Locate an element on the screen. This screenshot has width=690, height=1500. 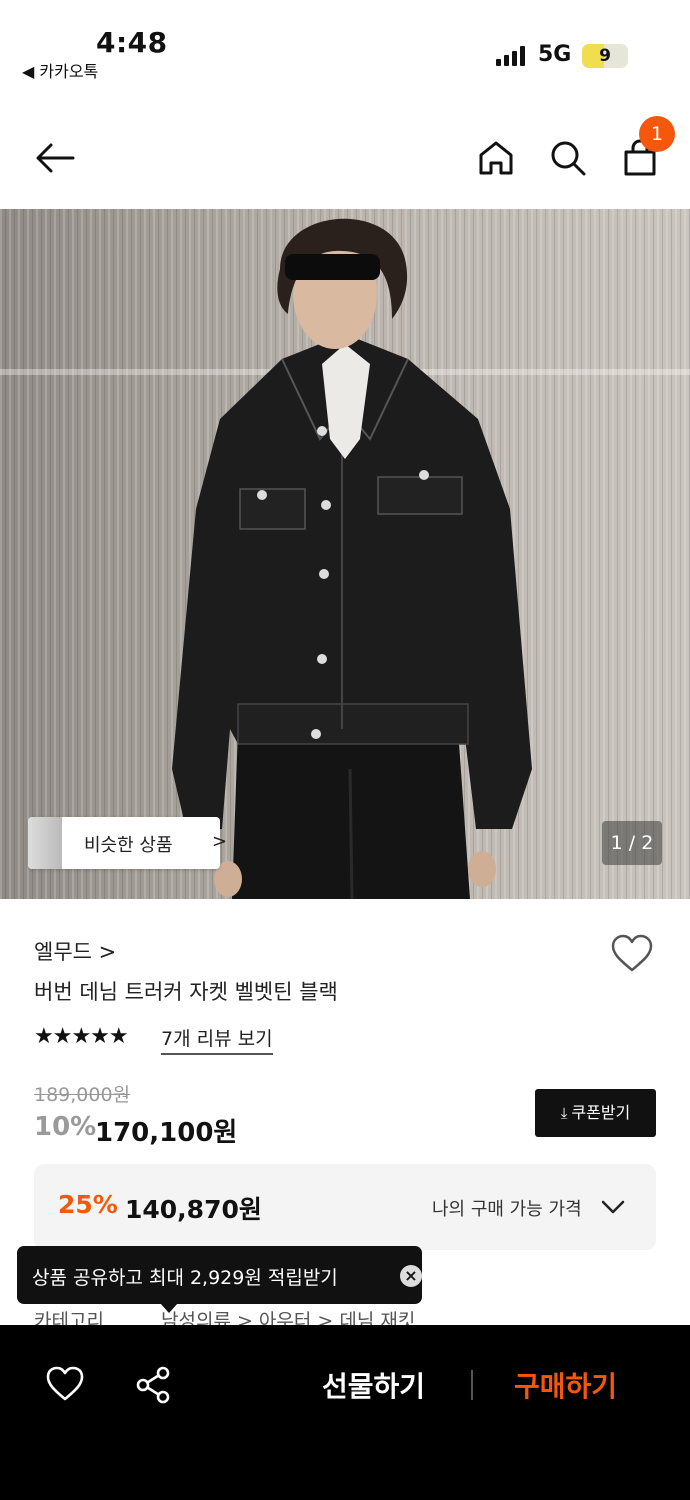
battery-level: 9 is located at coordinates (605, 56).